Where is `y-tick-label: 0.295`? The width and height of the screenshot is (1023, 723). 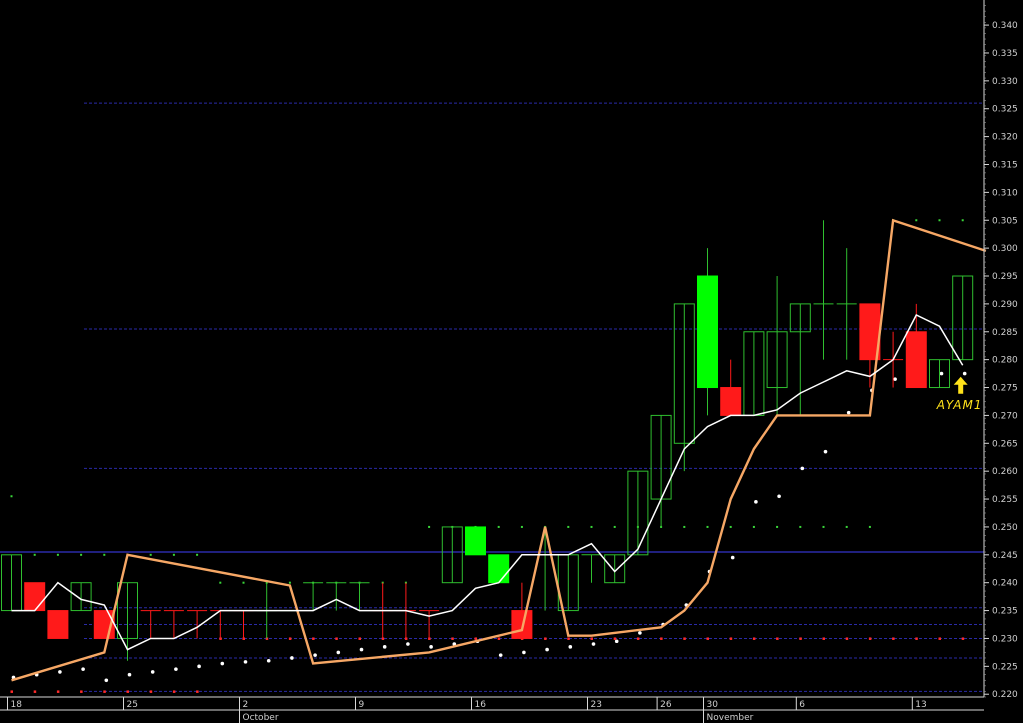 y-tick-label: 0.295 is located at coordinates (1005, 277).